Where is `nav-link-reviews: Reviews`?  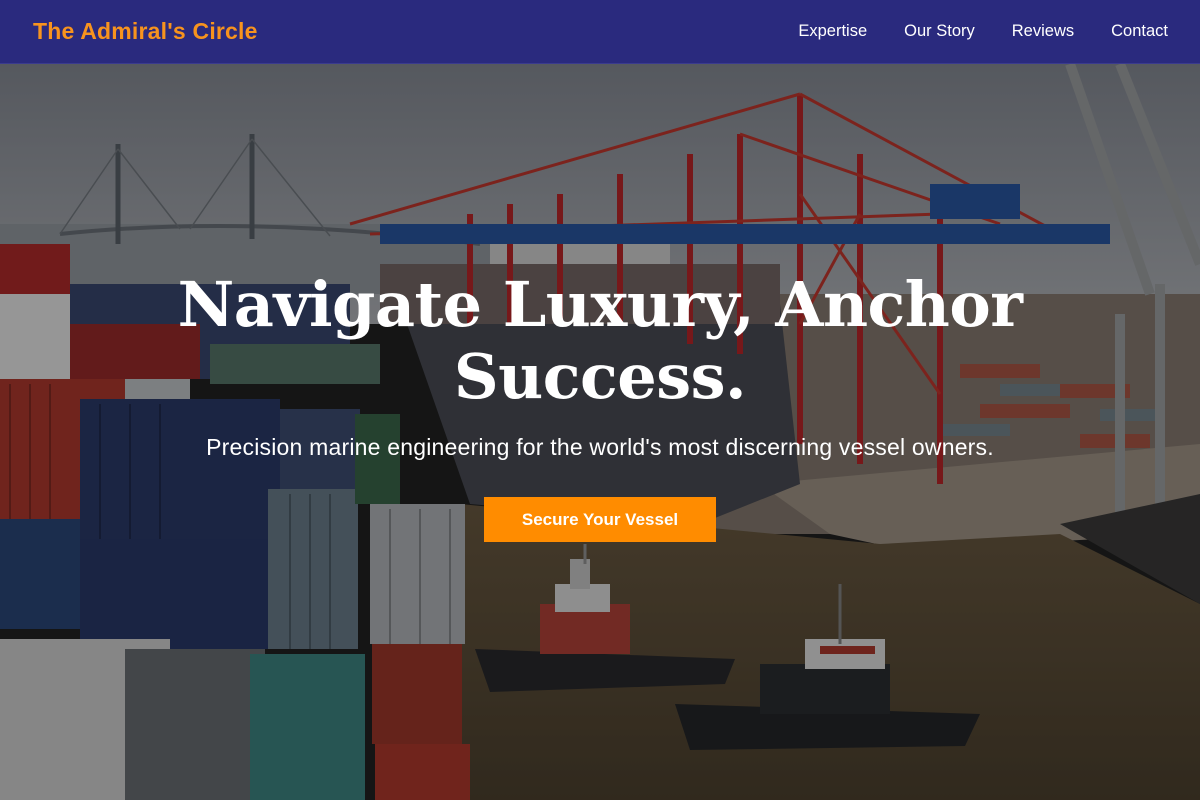 nav-link-reviews: Reviews is located at coordinates (1043, 31).